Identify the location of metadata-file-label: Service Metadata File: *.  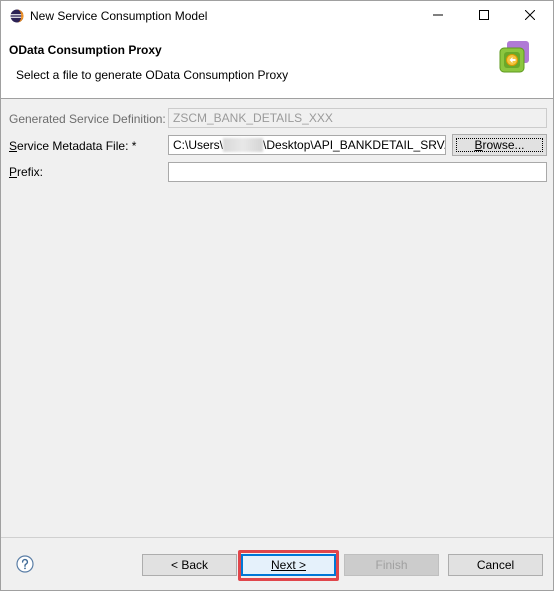
(72, 146).